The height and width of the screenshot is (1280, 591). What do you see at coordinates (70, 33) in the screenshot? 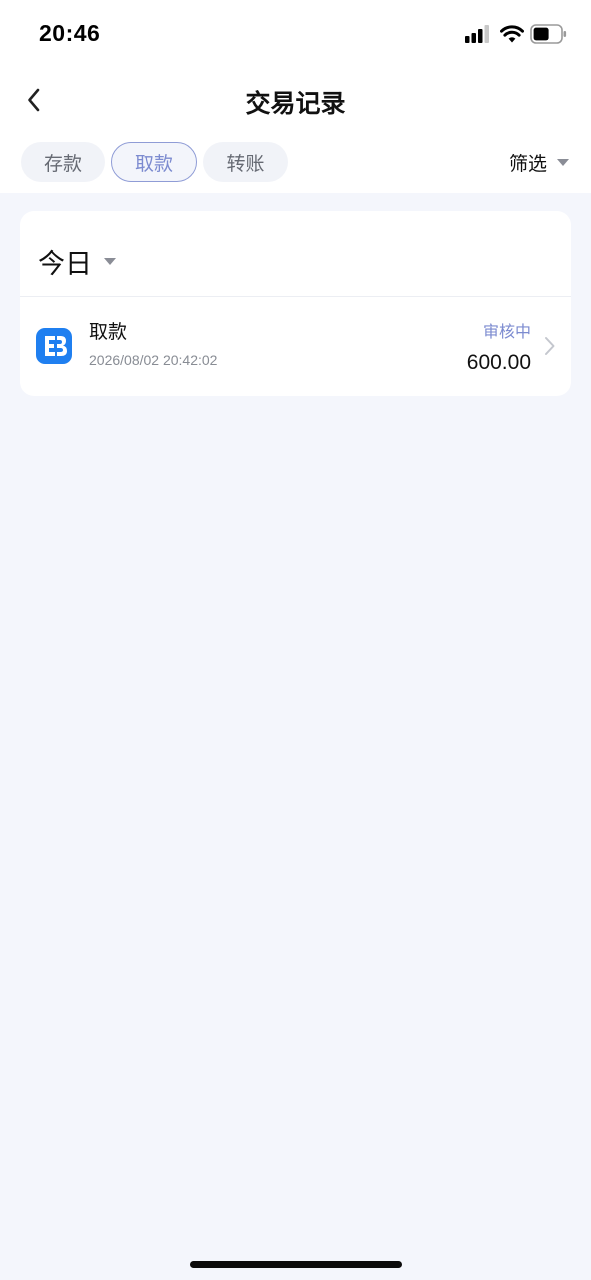
I see `status-time: 20:46` at bounding box center [70, 33].